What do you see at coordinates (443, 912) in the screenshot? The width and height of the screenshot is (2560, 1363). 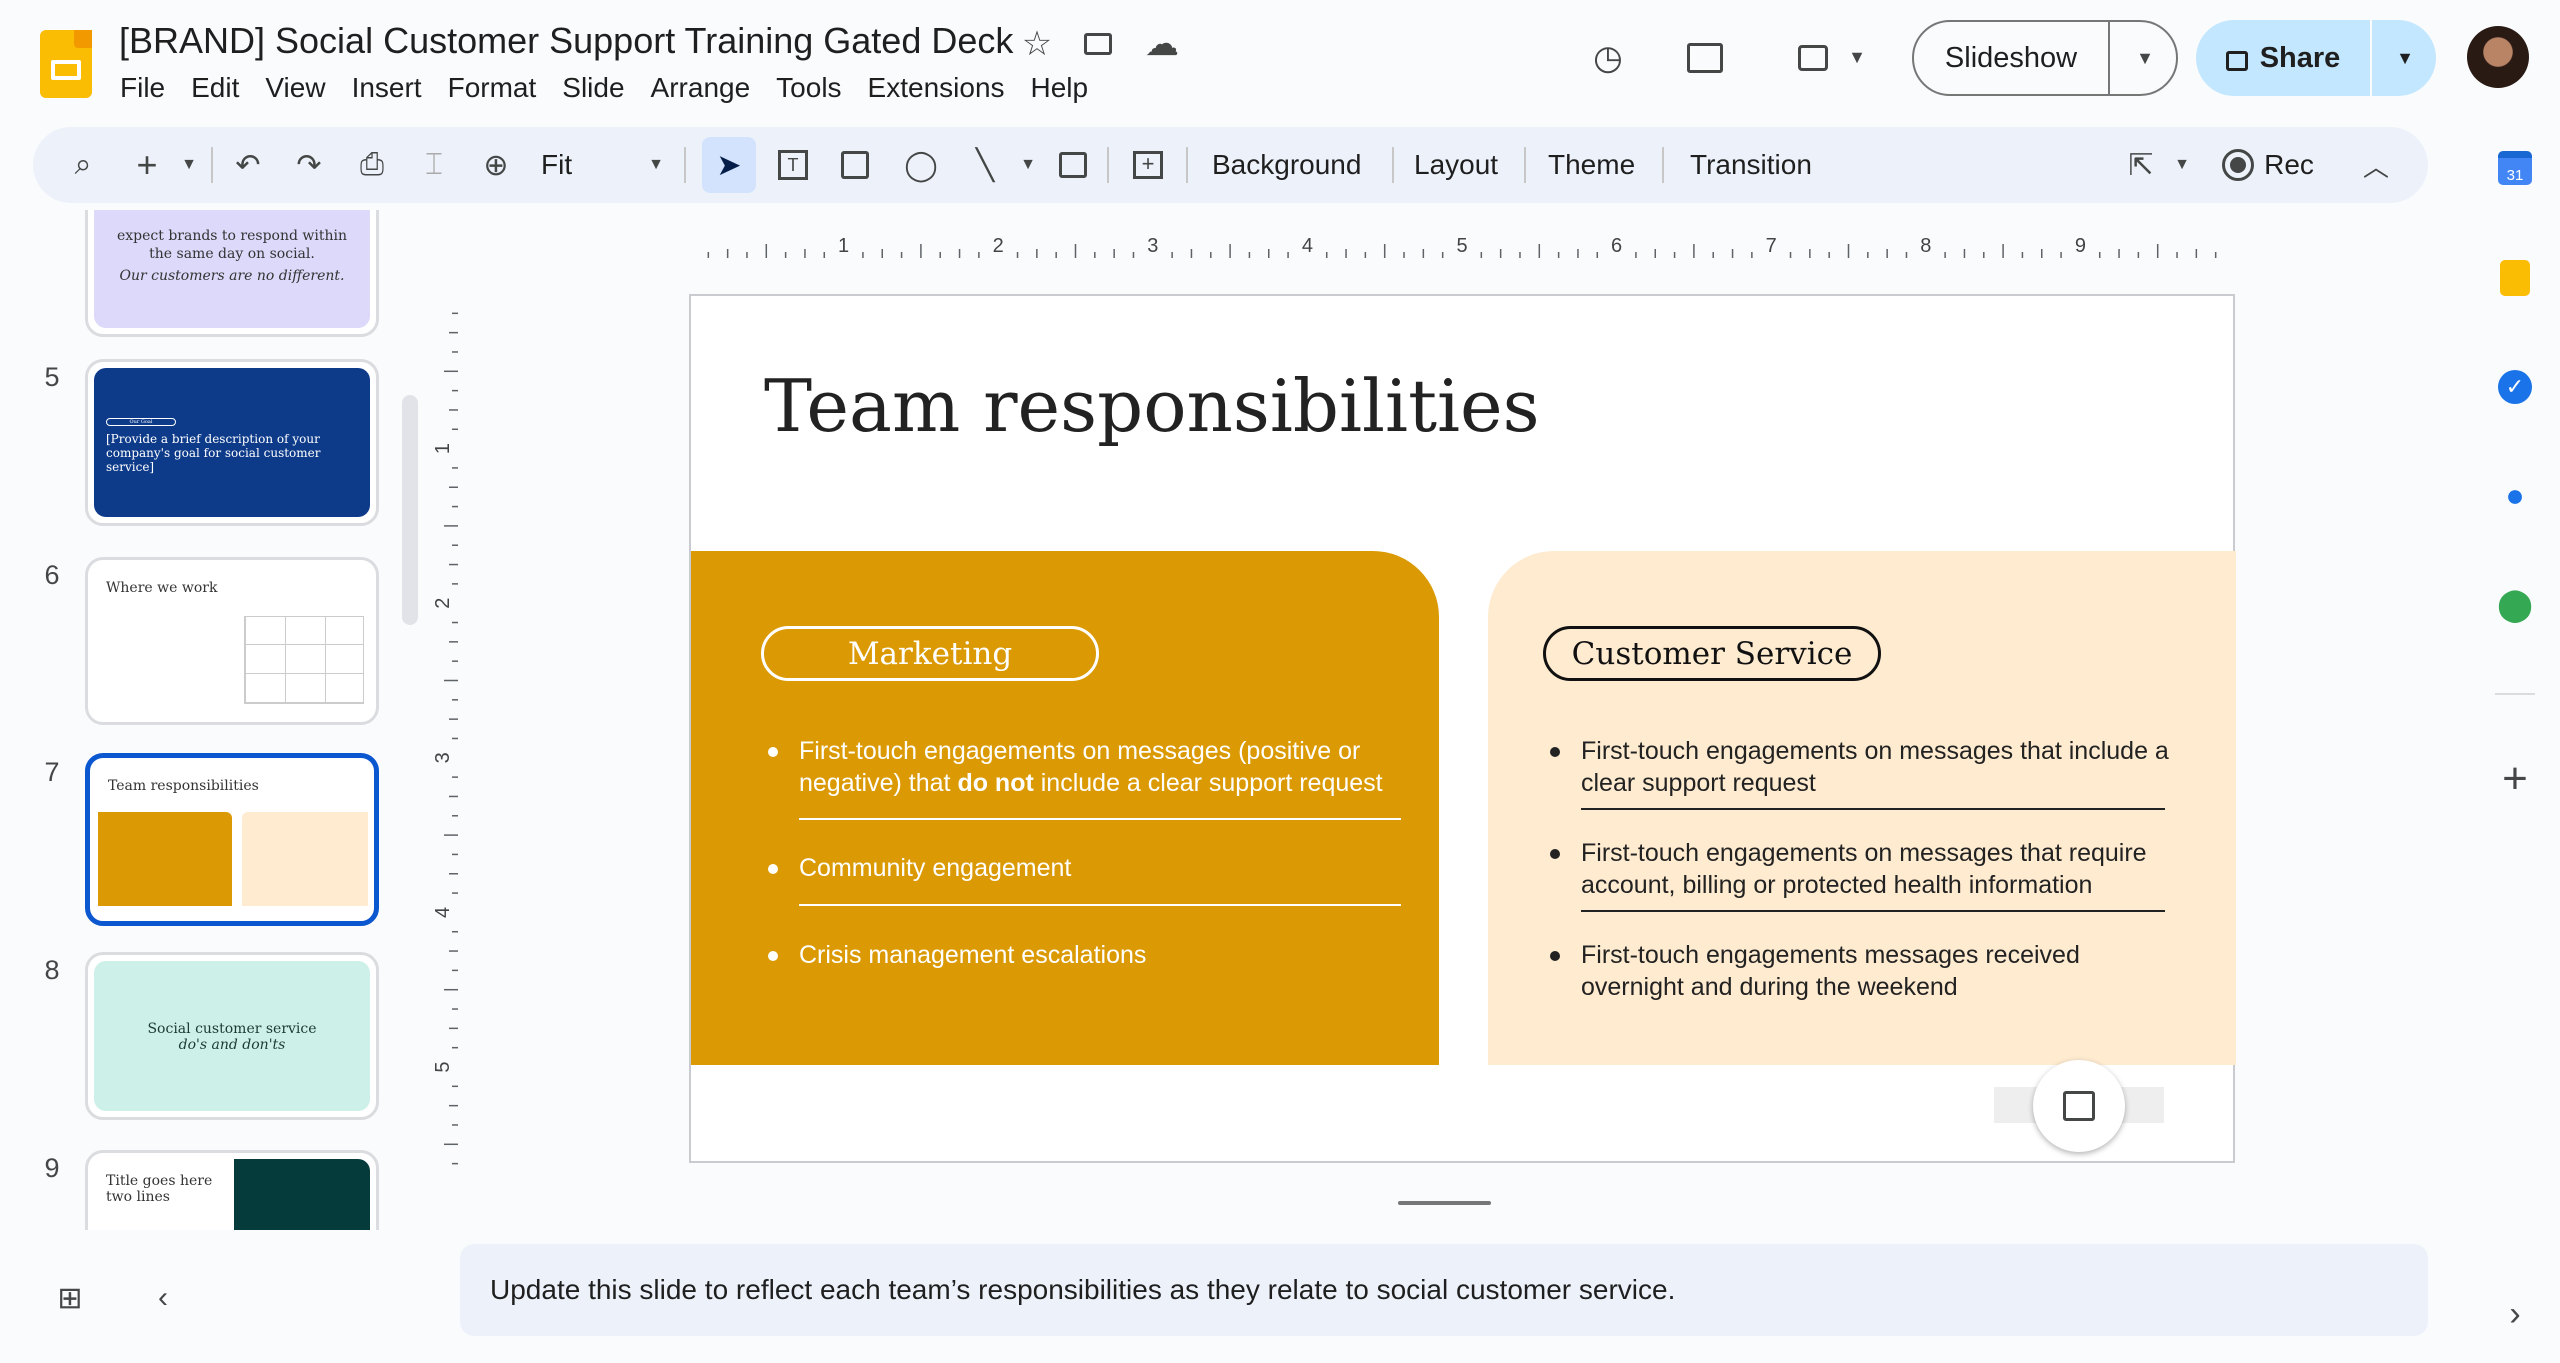 I see `ruler-label: 4` at bounding box center [443, 912].